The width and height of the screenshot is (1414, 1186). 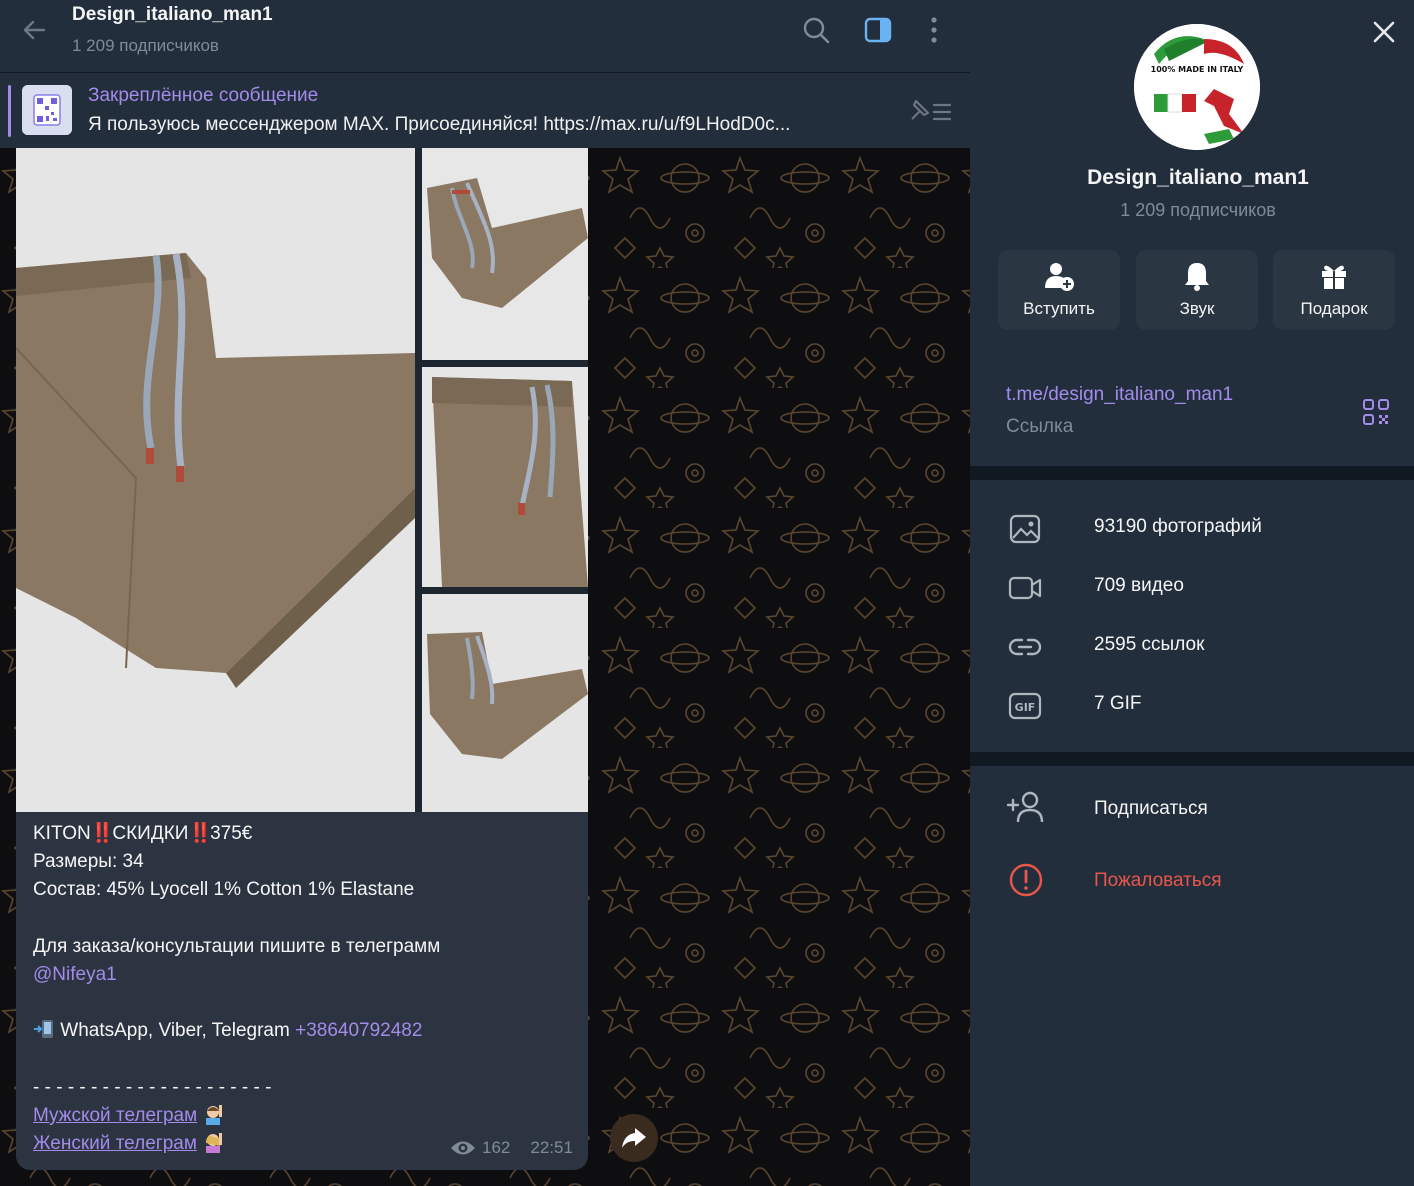 What do you see at coordinates (1376, 412) in the screenshot?
I see `qr-code-icon` at bounding box center [1376, 412].